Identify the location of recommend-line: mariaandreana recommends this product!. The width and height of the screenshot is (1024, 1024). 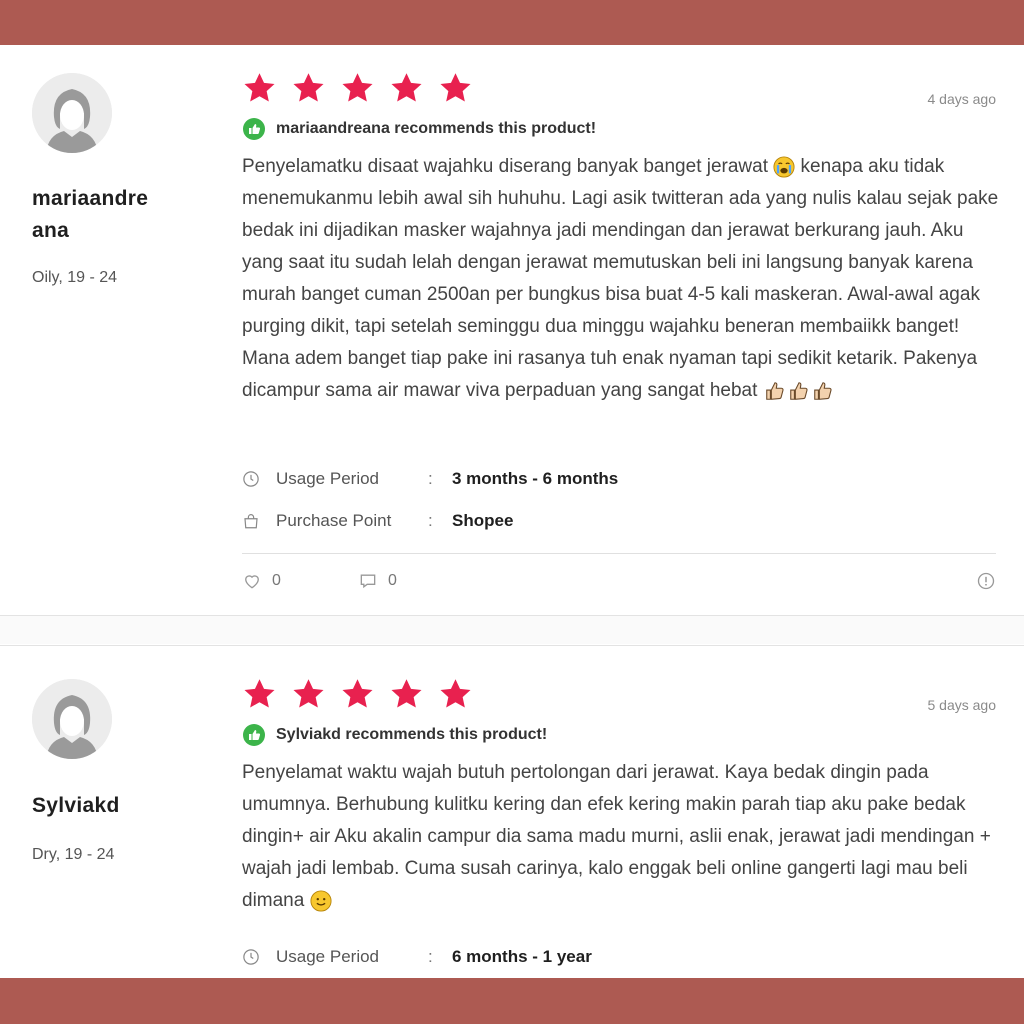
(419, 129).